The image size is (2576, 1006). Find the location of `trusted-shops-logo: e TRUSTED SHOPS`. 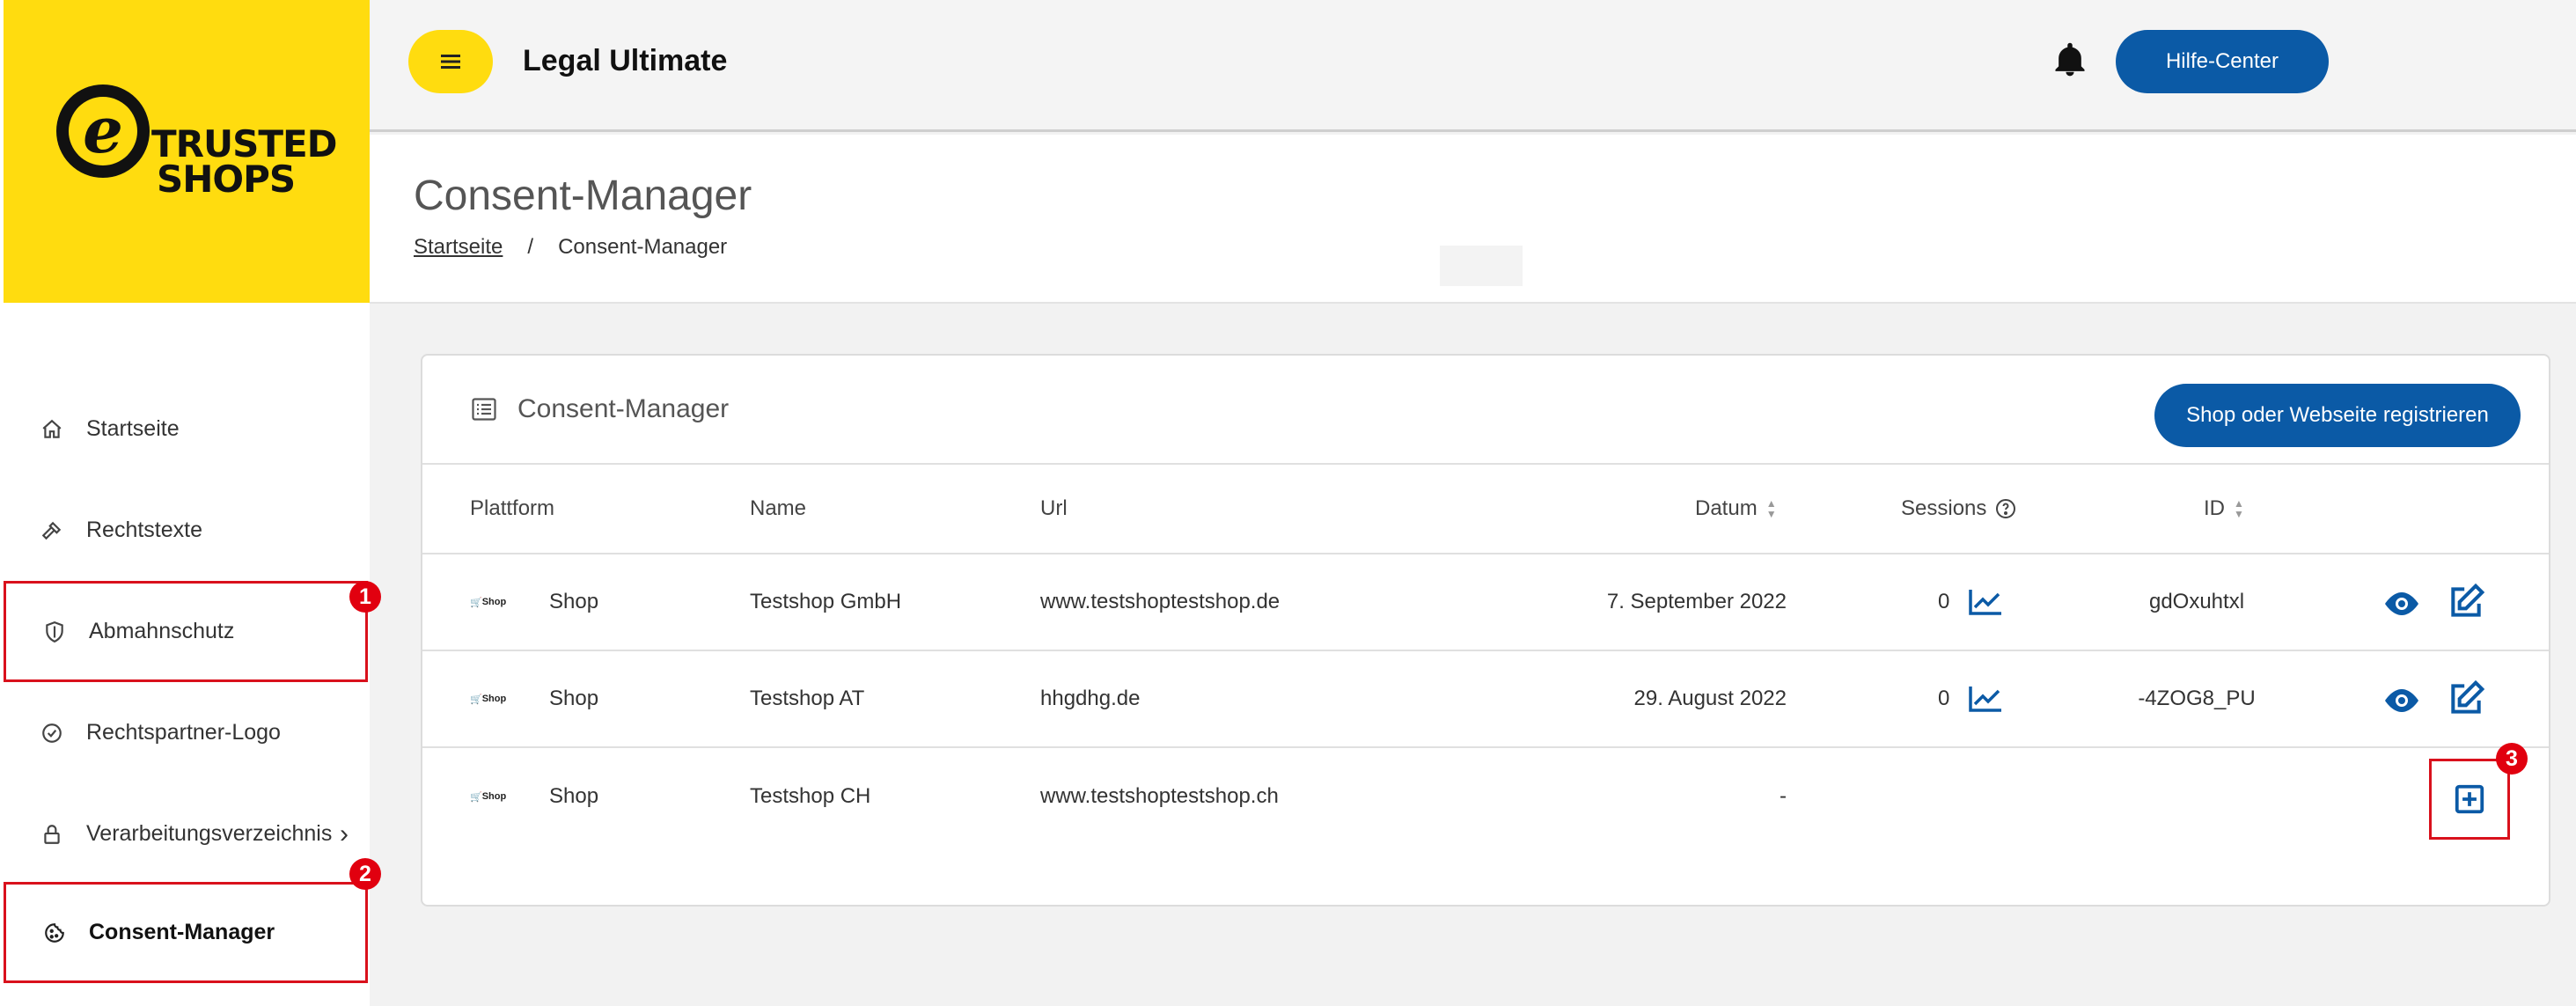

trusted-shops-logo: e TRUSTED SHOPS is located at coordinates (187, 151).